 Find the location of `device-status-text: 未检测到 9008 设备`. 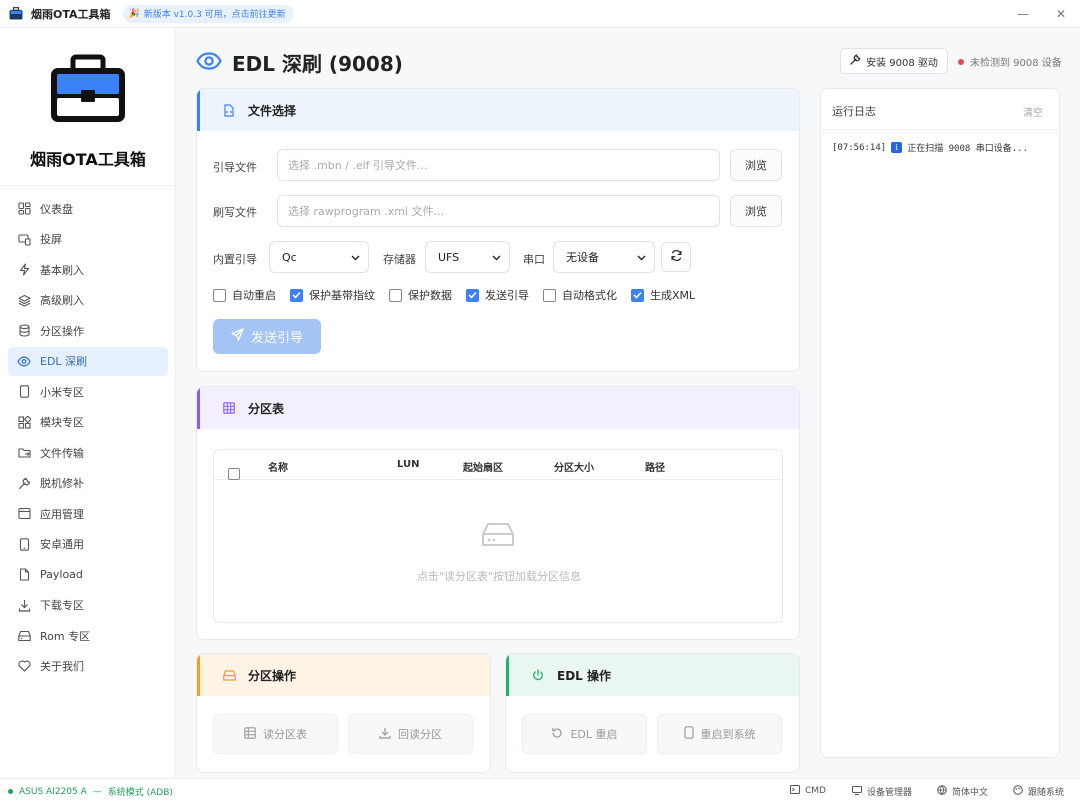

device-status-text: 未检测到 9008 设备 is located at coordinates (1016, 63).